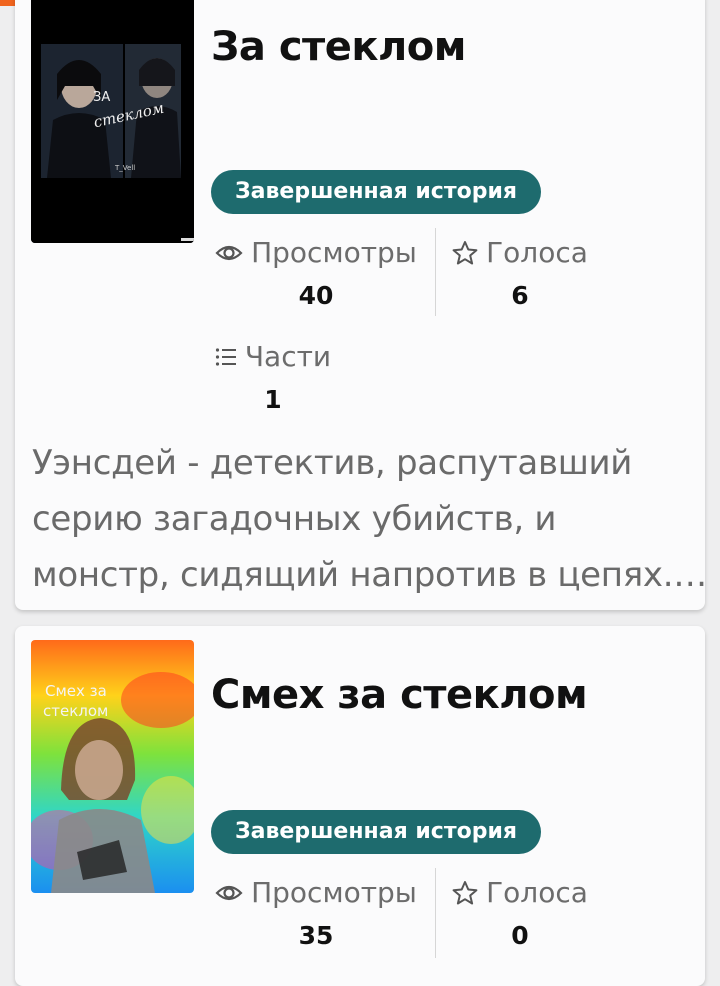 Image resolution: width=720 pixels, height=986 pixels. Describe the element at coordinates (520, 295) in the screenshot. I see `stat-votes-value: 6` at that location.